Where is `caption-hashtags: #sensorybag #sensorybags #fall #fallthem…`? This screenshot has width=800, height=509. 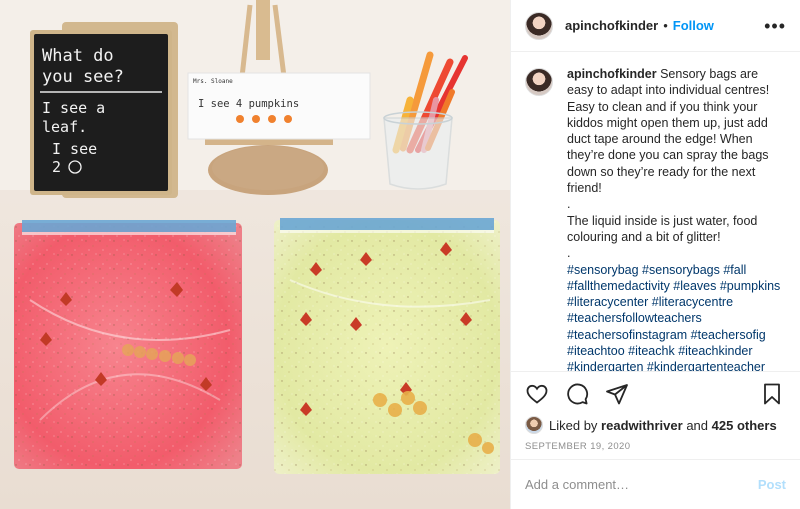
caption-hashtags: #sensorybag #sensorybags #fall #fallthem… is located at coordinates (676, 316).